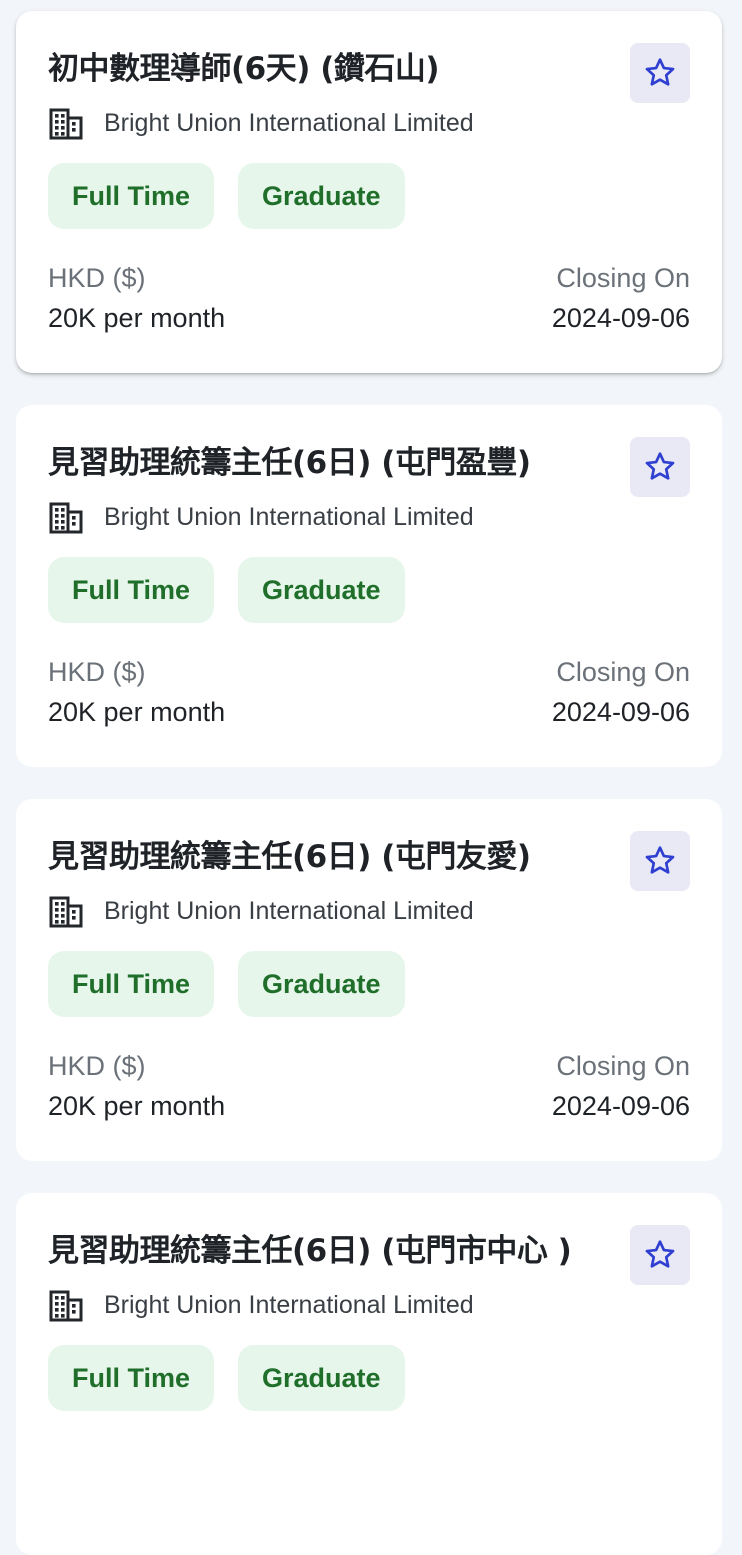 The image size is (742, 1555). What do you see at coordinates (328, 857) in the screenshot?
I see `job-title: 見習助理統籌主任(6日) (屯門友愛)` at bounding box center [328, 857].